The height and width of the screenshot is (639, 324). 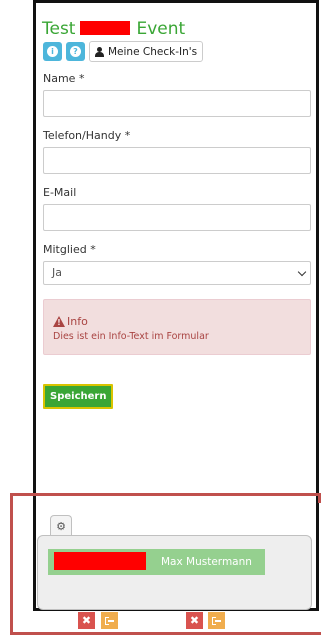 I want to click on question-circle-icon: ?, so click(x=75, y=51).